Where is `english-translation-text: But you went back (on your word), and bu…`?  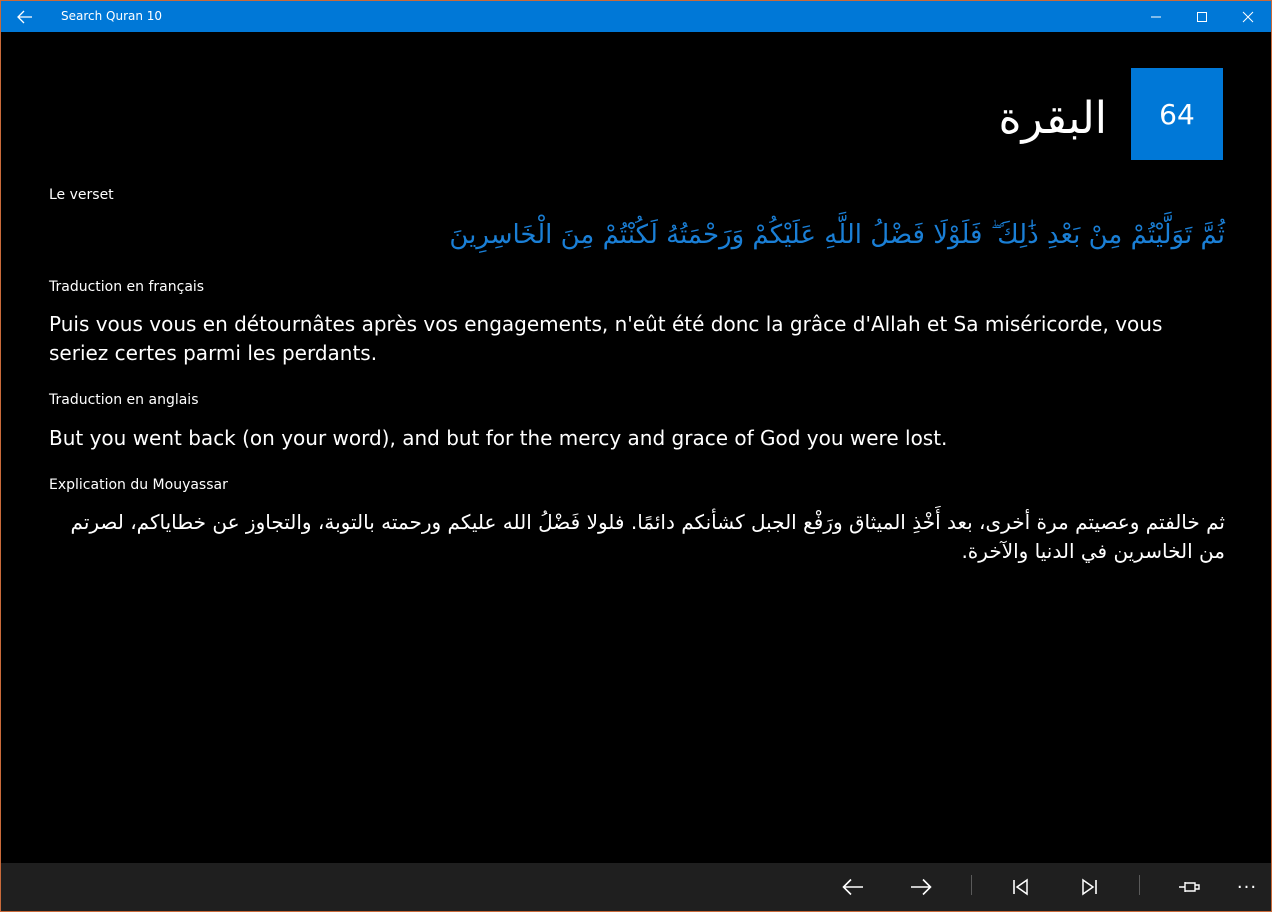
english-translation-text: But you went back (on your word), and bu… is located at coordinates (498, 438).